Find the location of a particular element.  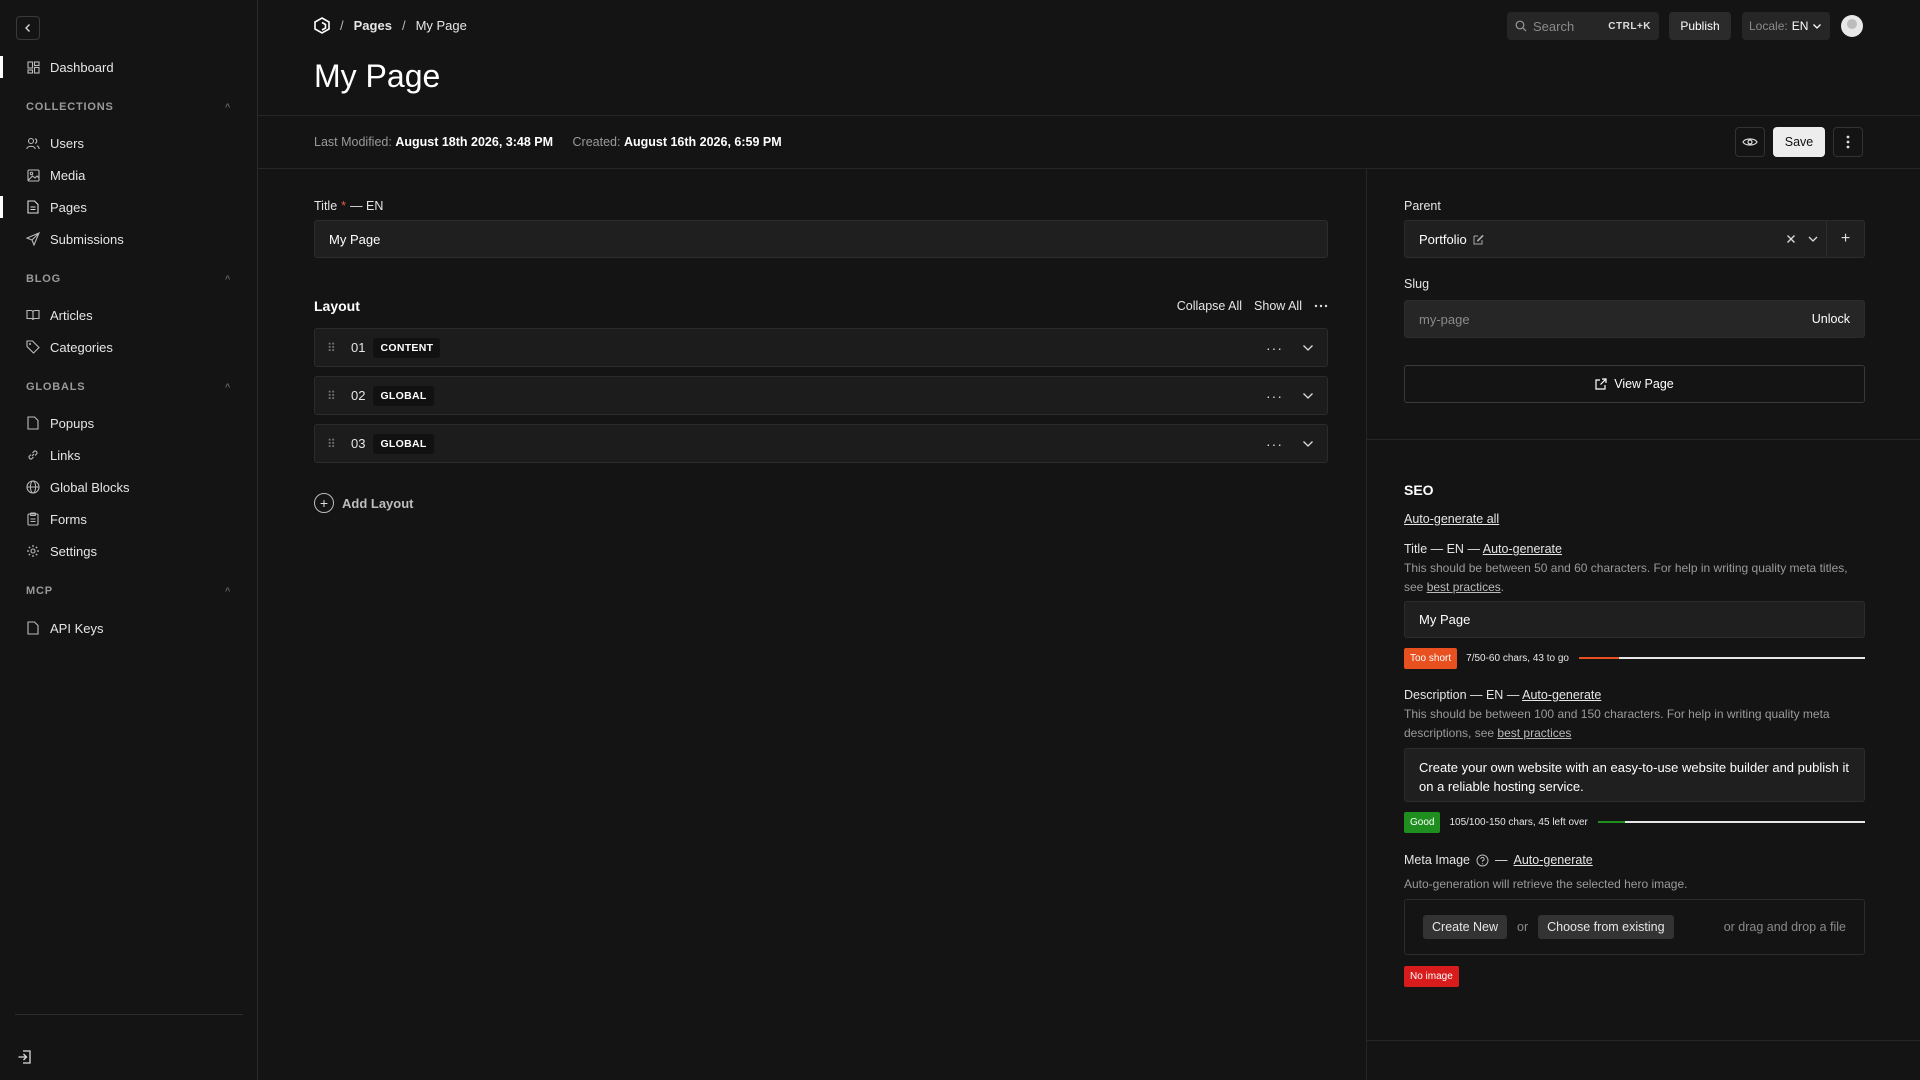

sidebar-item-global-blocks: Global Blocks is located at coordinates (128, 487).